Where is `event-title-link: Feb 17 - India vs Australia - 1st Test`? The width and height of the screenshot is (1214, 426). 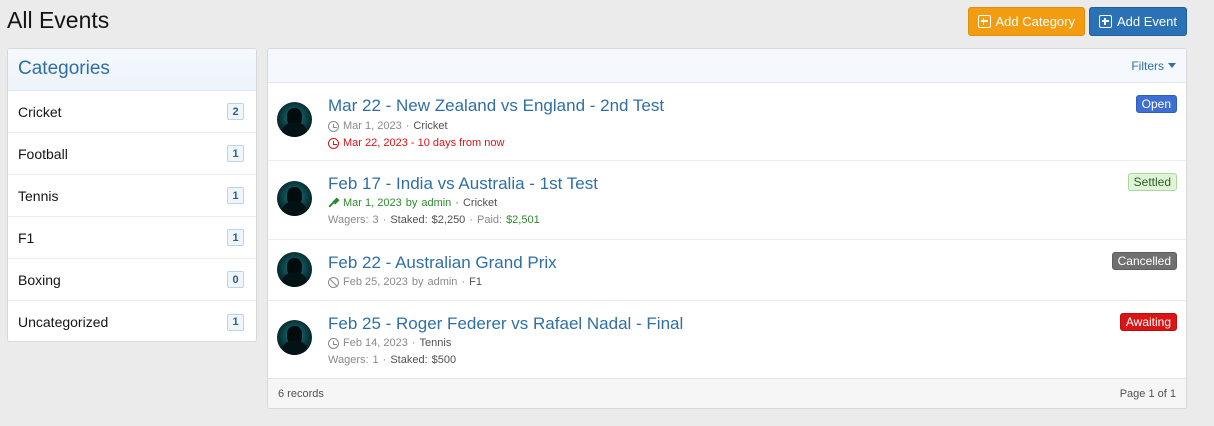 event-title-link: Feb 17 - India vs Australia - 1st Test is located at coordinates (463, 184).